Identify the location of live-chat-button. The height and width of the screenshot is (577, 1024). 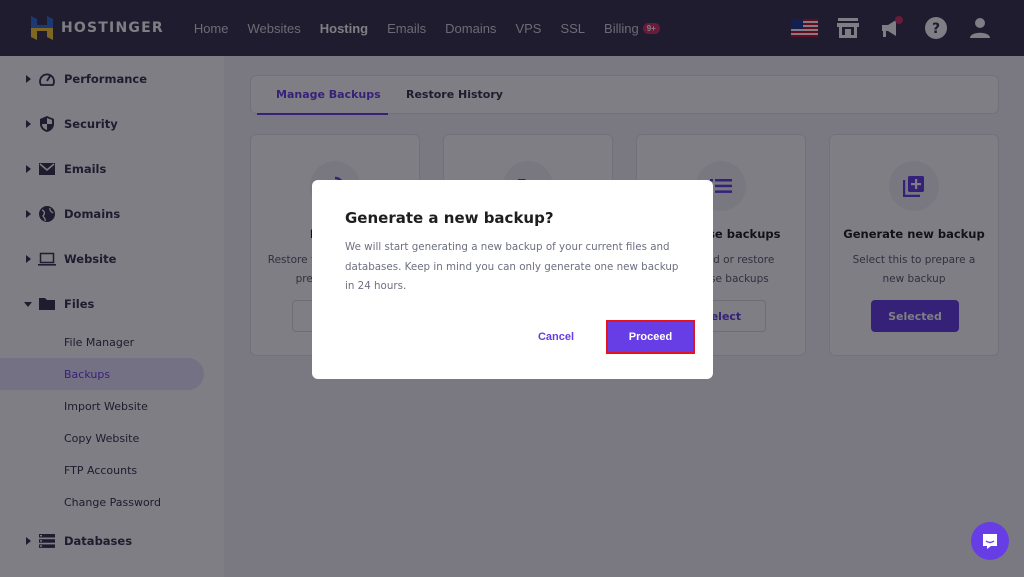
(990, 541).